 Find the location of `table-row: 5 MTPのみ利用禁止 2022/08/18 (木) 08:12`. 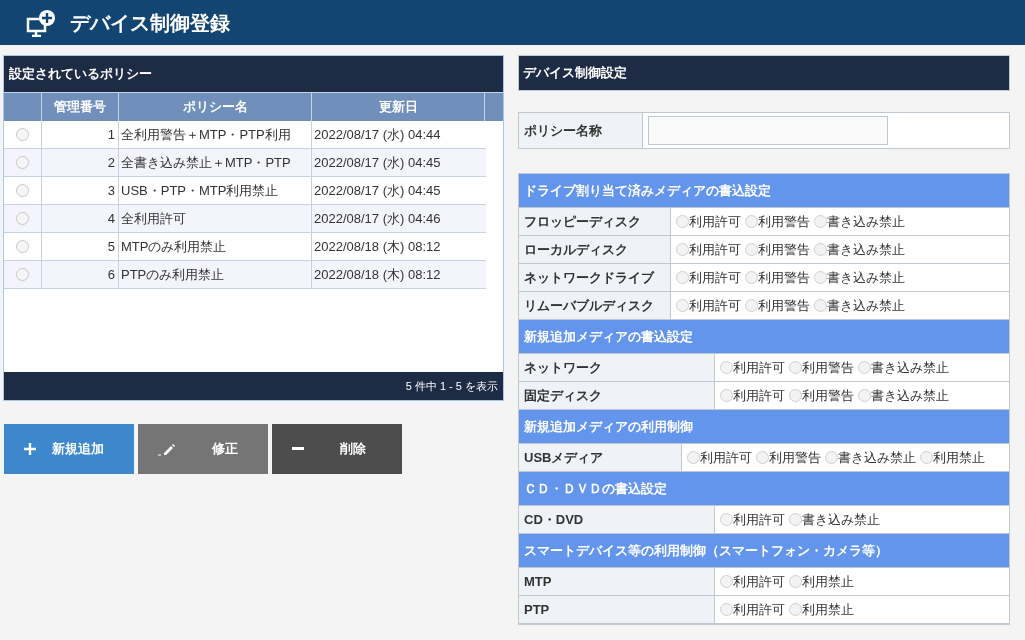

table-row: 5 MTPのみ利用禁止 2022/08/18 (木) 08:12 is located at coordinates (245, 247).